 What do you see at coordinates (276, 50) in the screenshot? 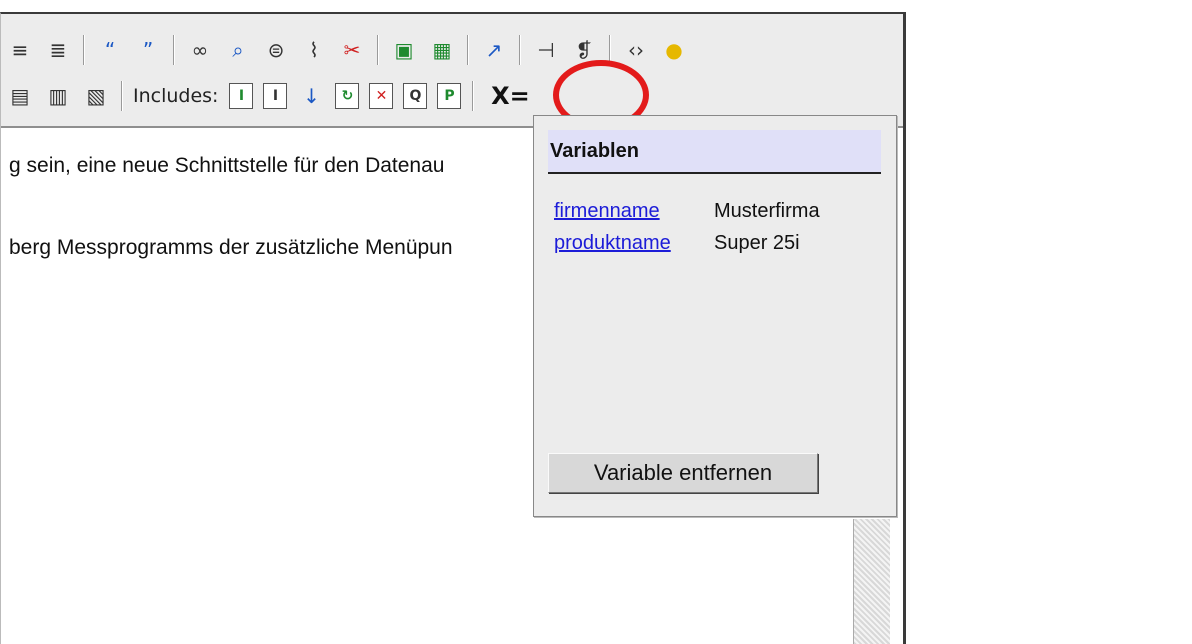
I see `anchor-link-icon: ⊜` at bounding box center [276, 50].